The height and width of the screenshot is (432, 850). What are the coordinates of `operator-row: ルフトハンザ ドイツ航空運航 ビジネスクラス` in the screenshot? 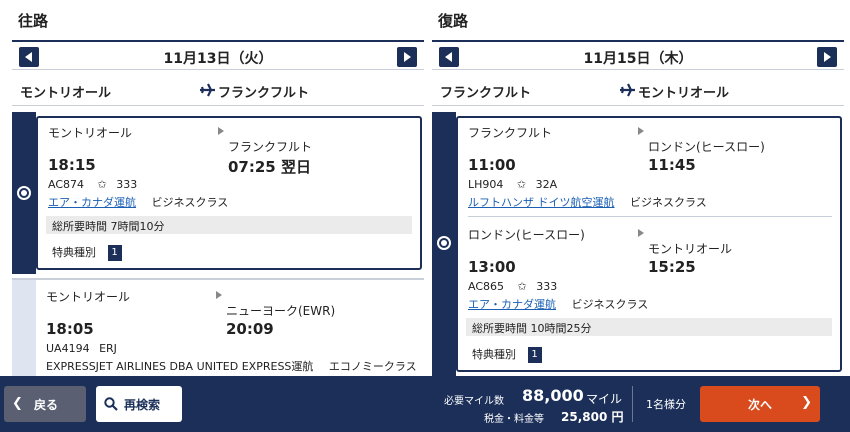 It's located at (587, 202).